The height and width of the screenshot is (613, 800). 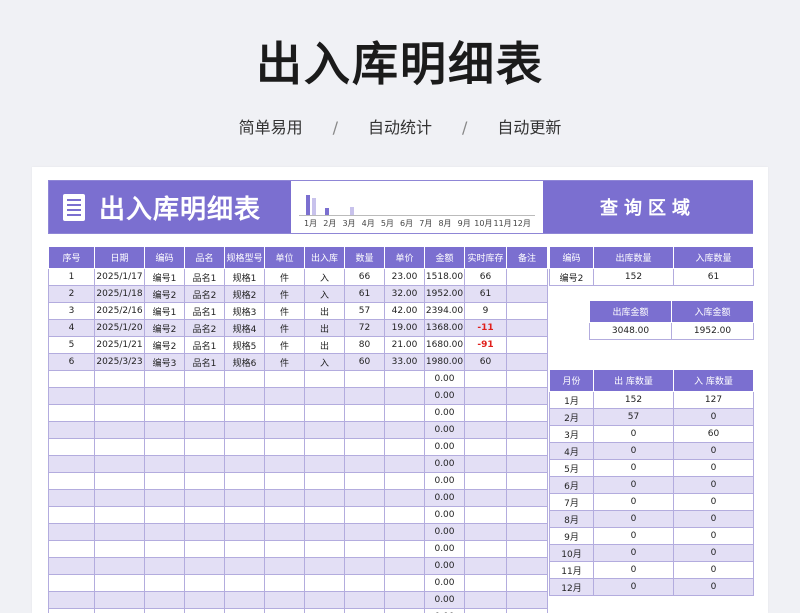 I want to click on table-cell: 1518.00, so click(x=444, y=277).